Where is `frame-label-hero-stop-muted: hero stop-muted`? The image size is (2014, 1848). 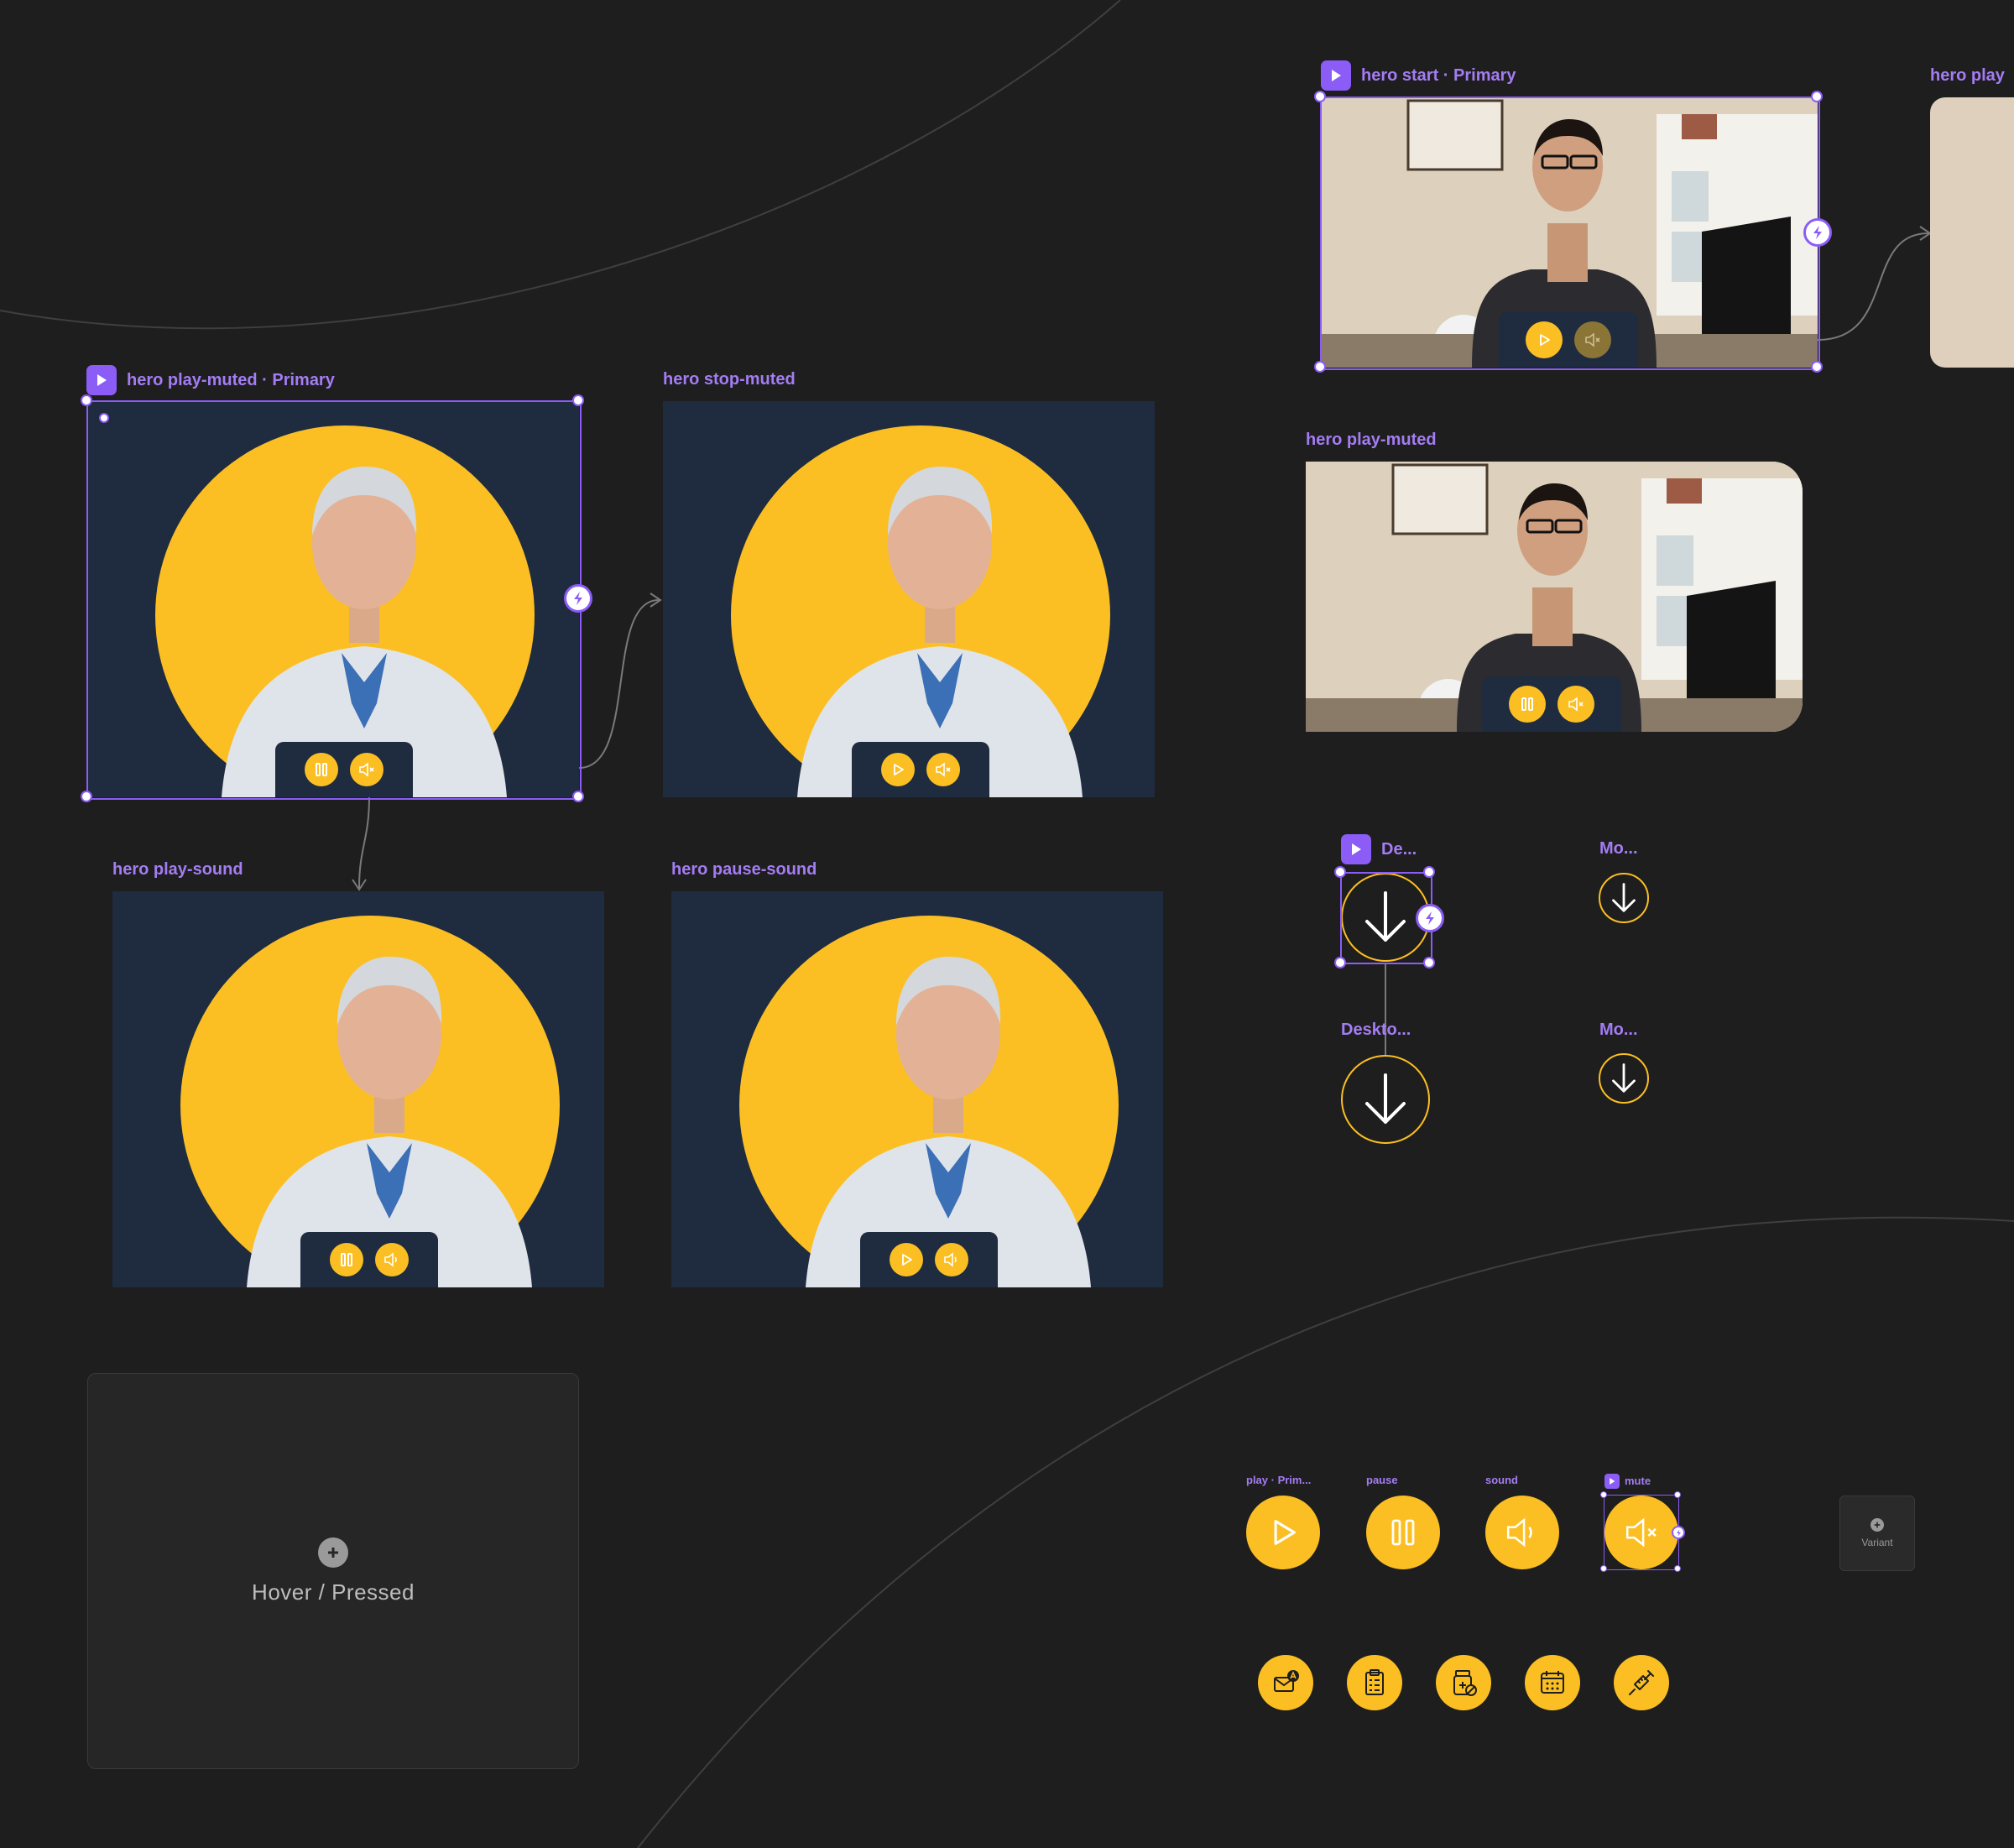
frame-label-hero-stop-muted: hero stop-muted is located at coordinates (729, 379).